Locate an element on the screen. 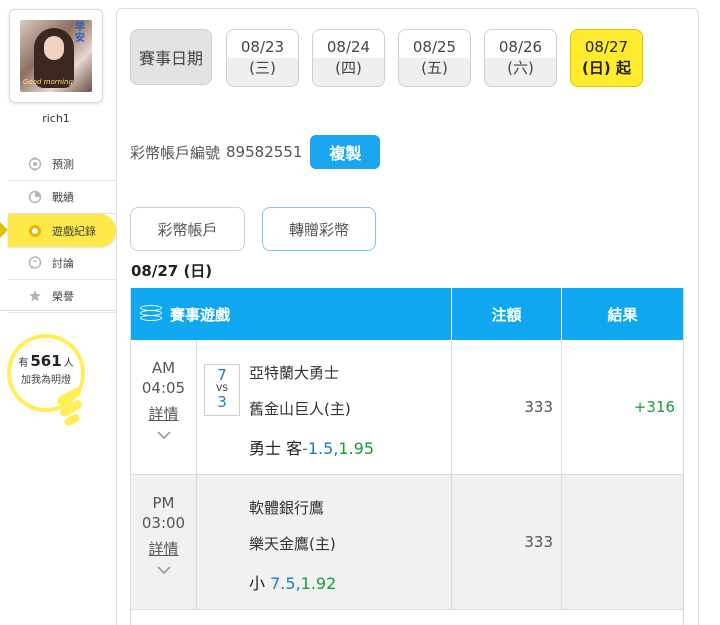  date-tab-day: (六) is located at coordinates (520, 68).